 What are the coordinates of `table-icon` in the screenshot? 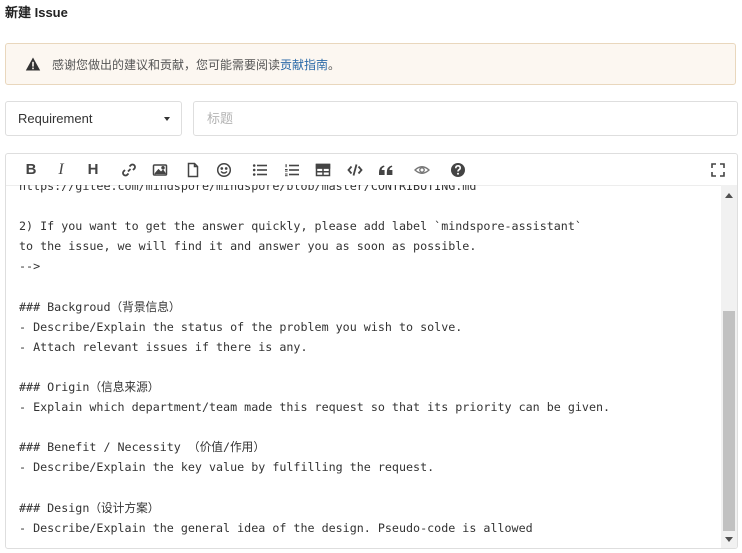 It's located at (323, 170).